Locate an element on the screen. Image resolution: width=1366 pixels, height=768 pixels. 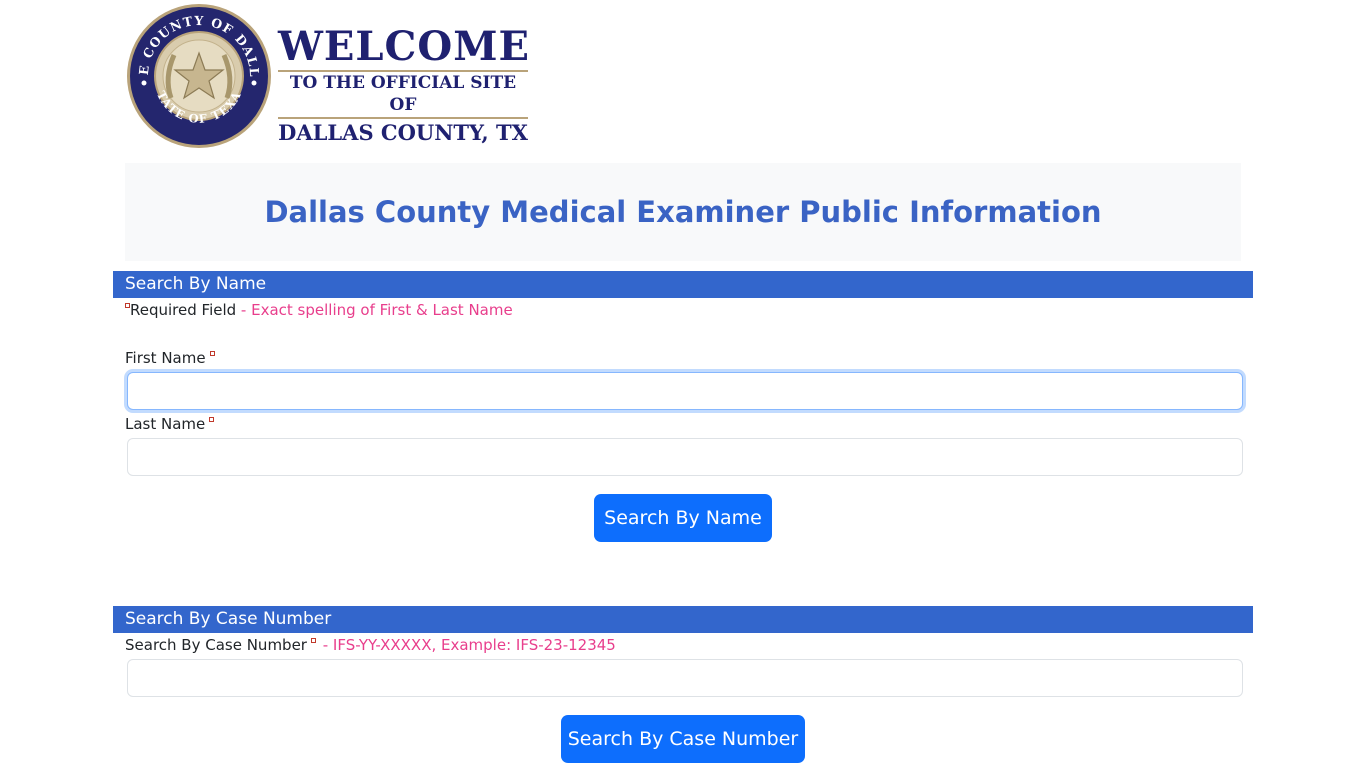
search-by-case-number-button: Search By Case Number is located at coordinates (683, 739).